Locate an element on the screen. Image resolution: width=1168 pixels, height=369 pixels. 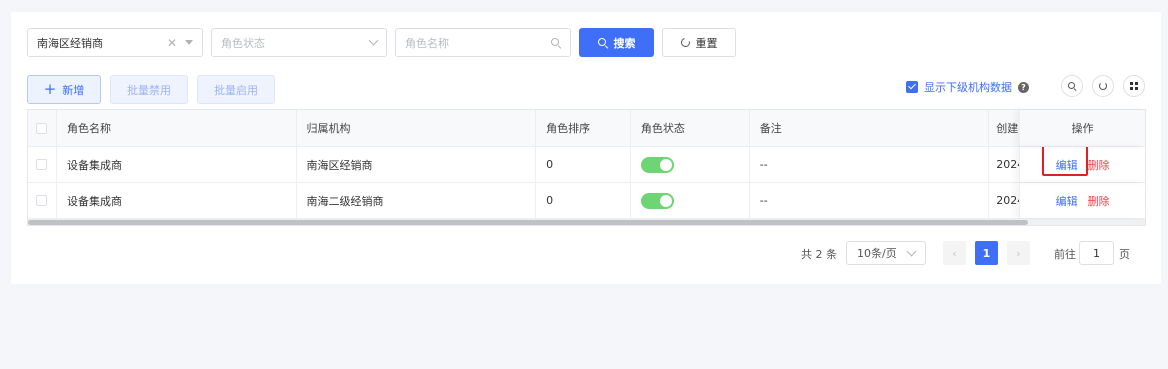
search-button: 搜索 is located at coordinates (616, 42).